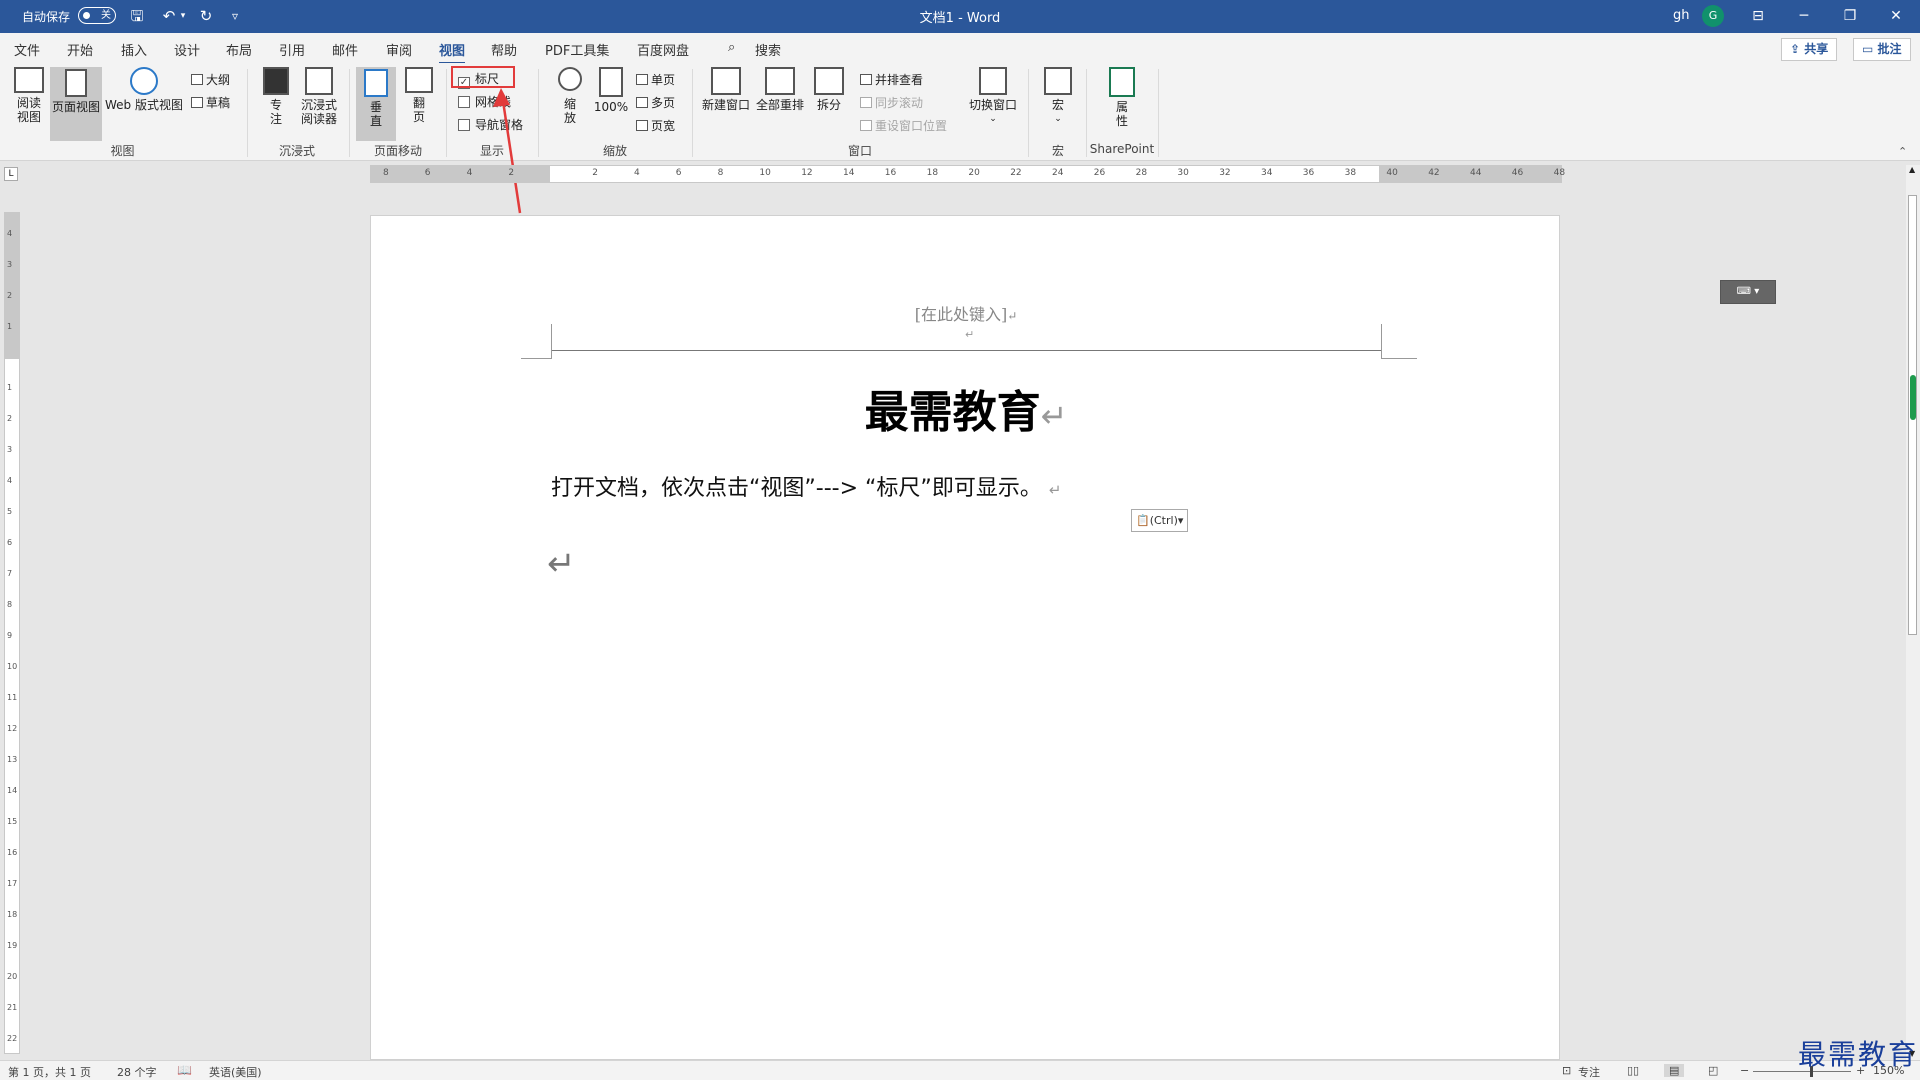 This screenshot has width=1920, height=1080. I want to click on avatar: G, so click(1713, 16).